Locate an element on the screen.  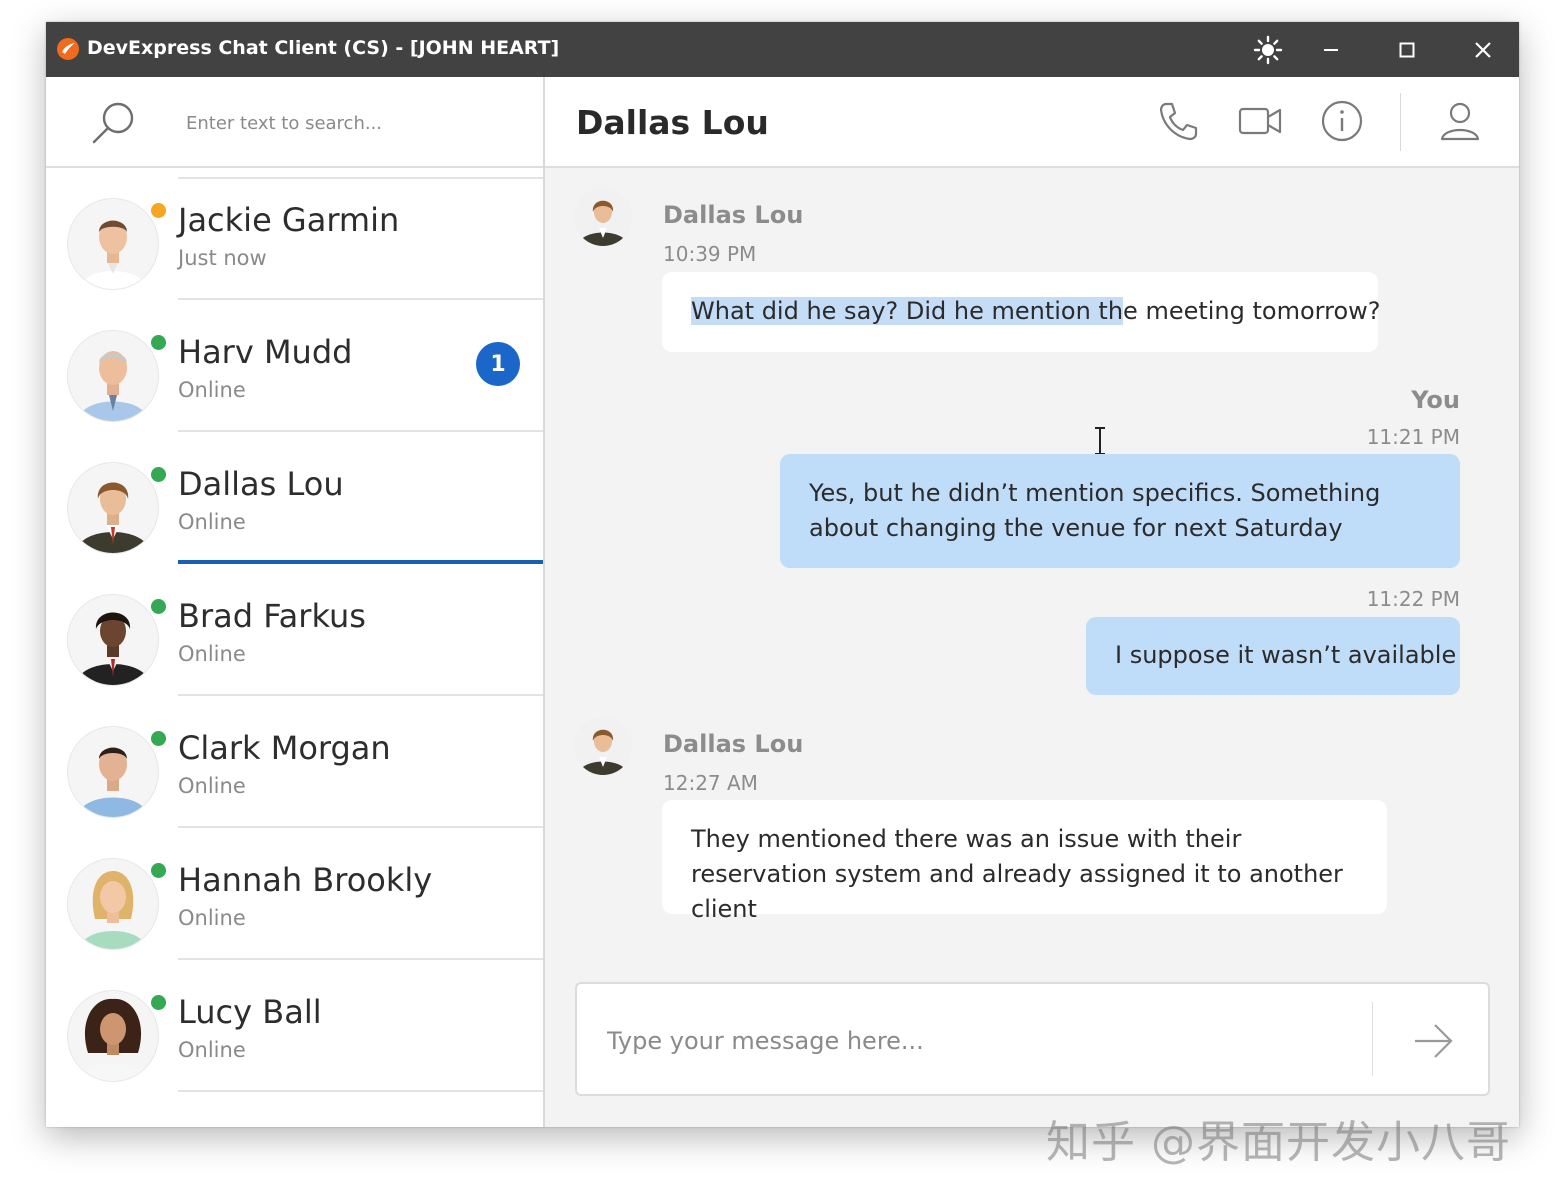
info-icon is located at coordinates (1342, 121).